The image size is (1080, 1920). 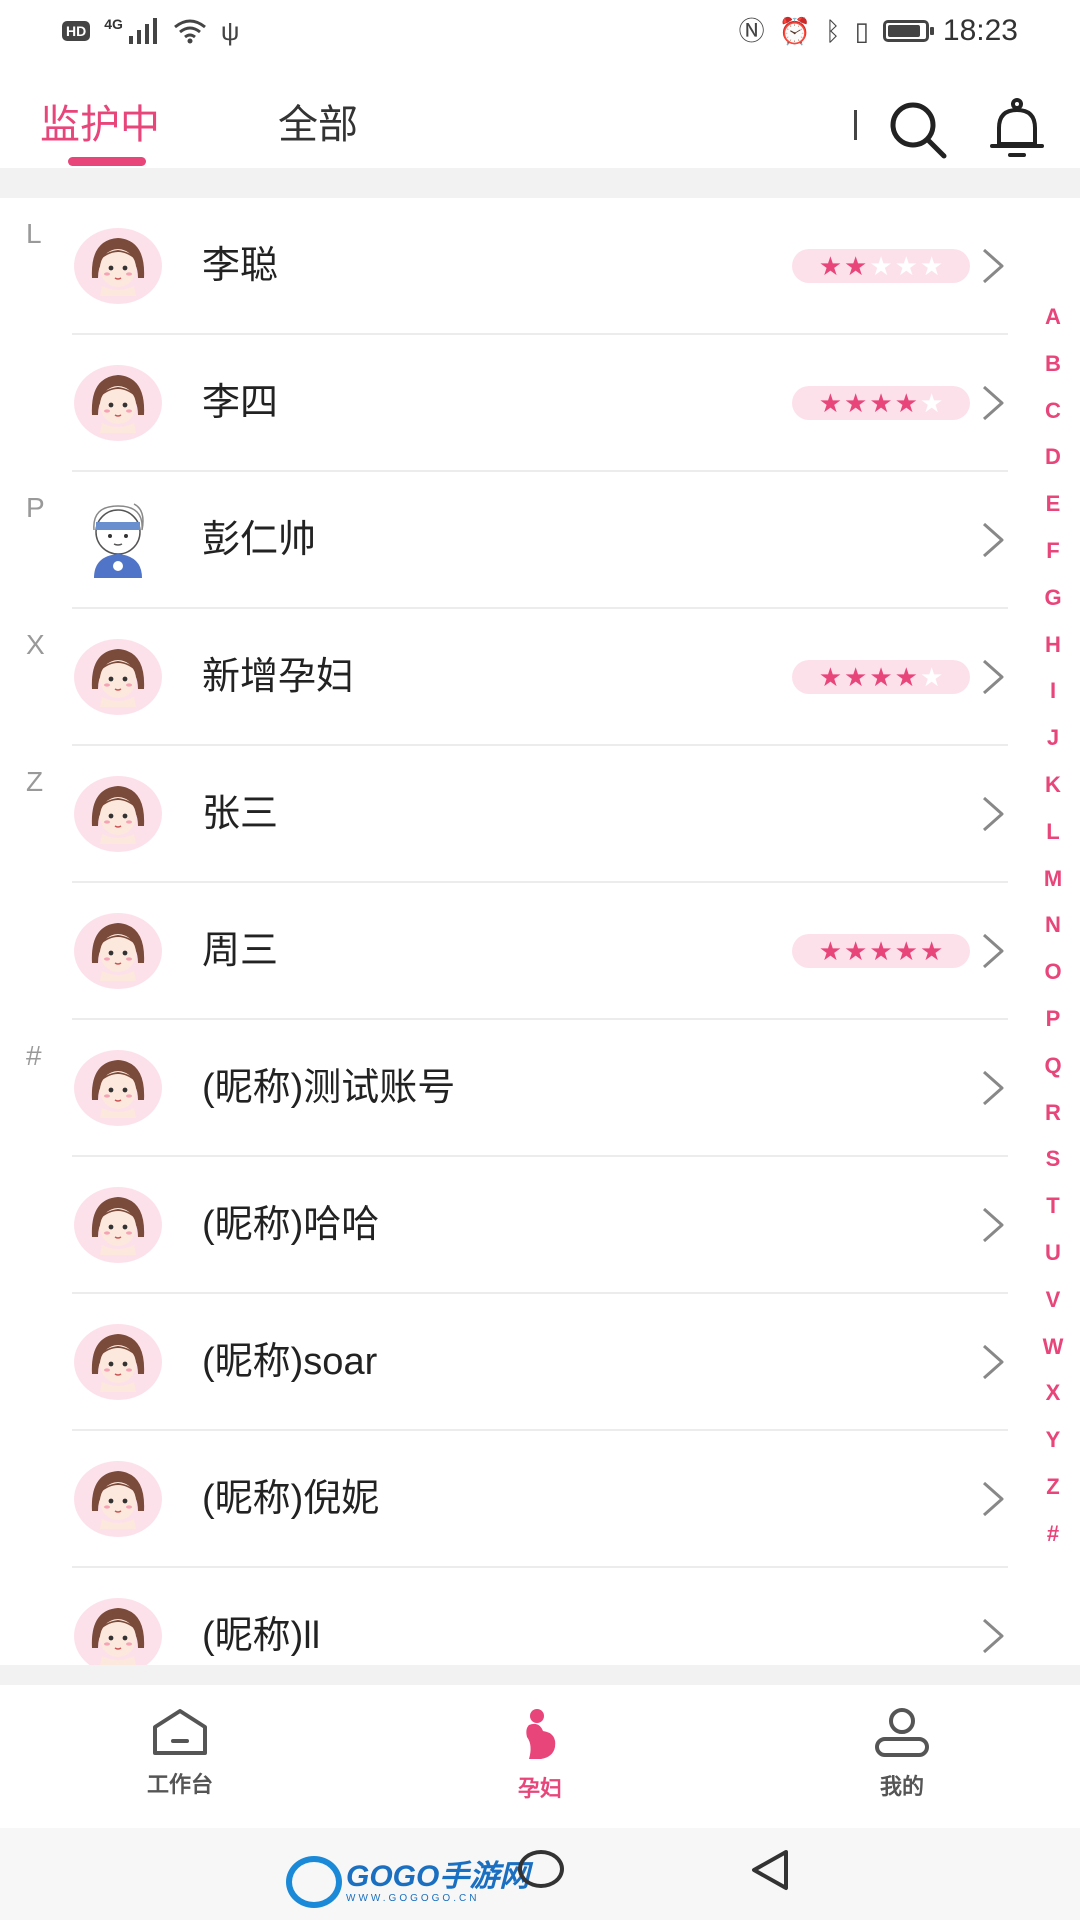 I want to click on index-letter: T, so click(x=1053, y=1206).